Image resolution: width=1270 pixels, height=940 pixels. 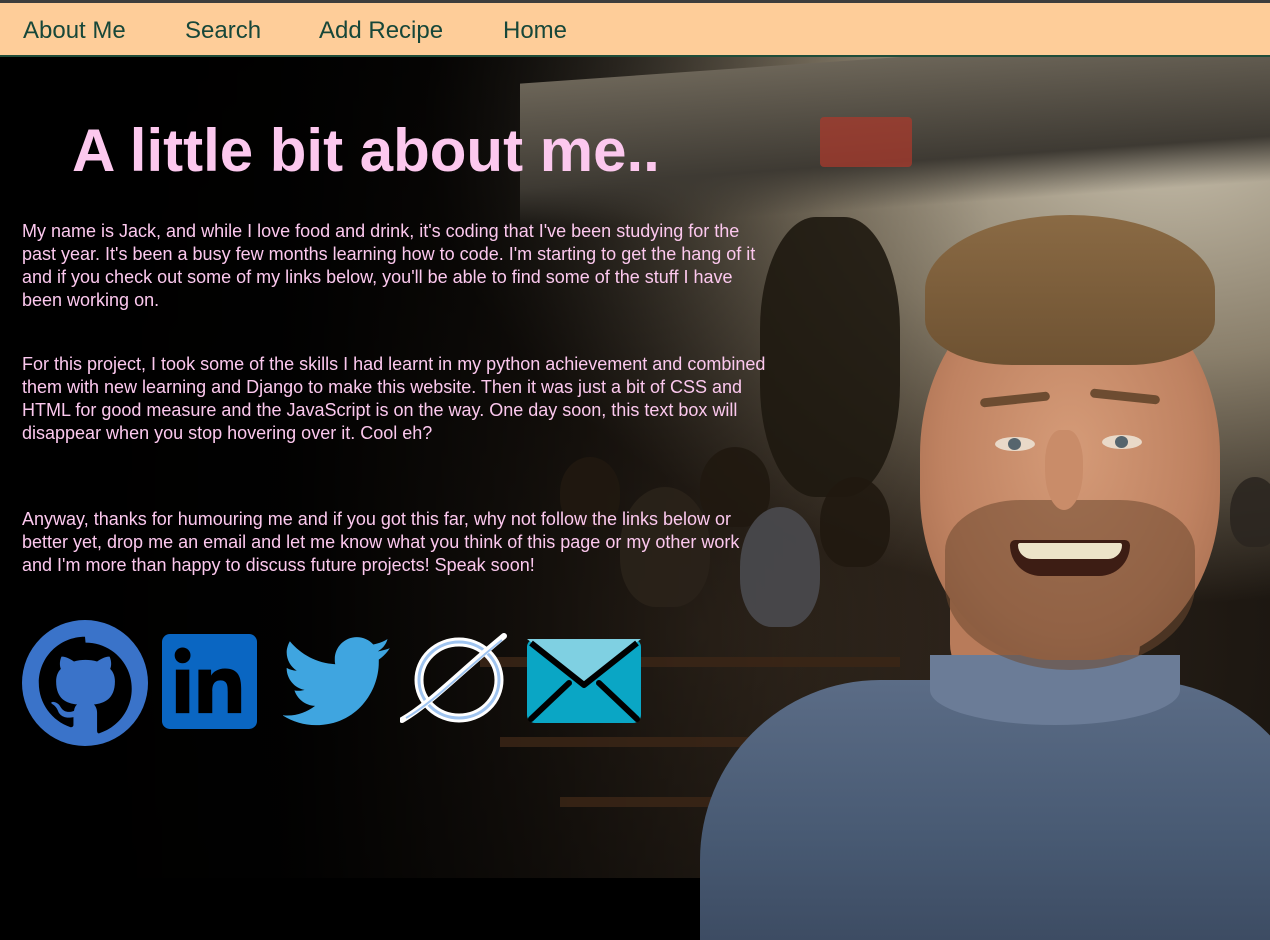 I want to click on nav-link-search: Search, so click(x=223, y=31).